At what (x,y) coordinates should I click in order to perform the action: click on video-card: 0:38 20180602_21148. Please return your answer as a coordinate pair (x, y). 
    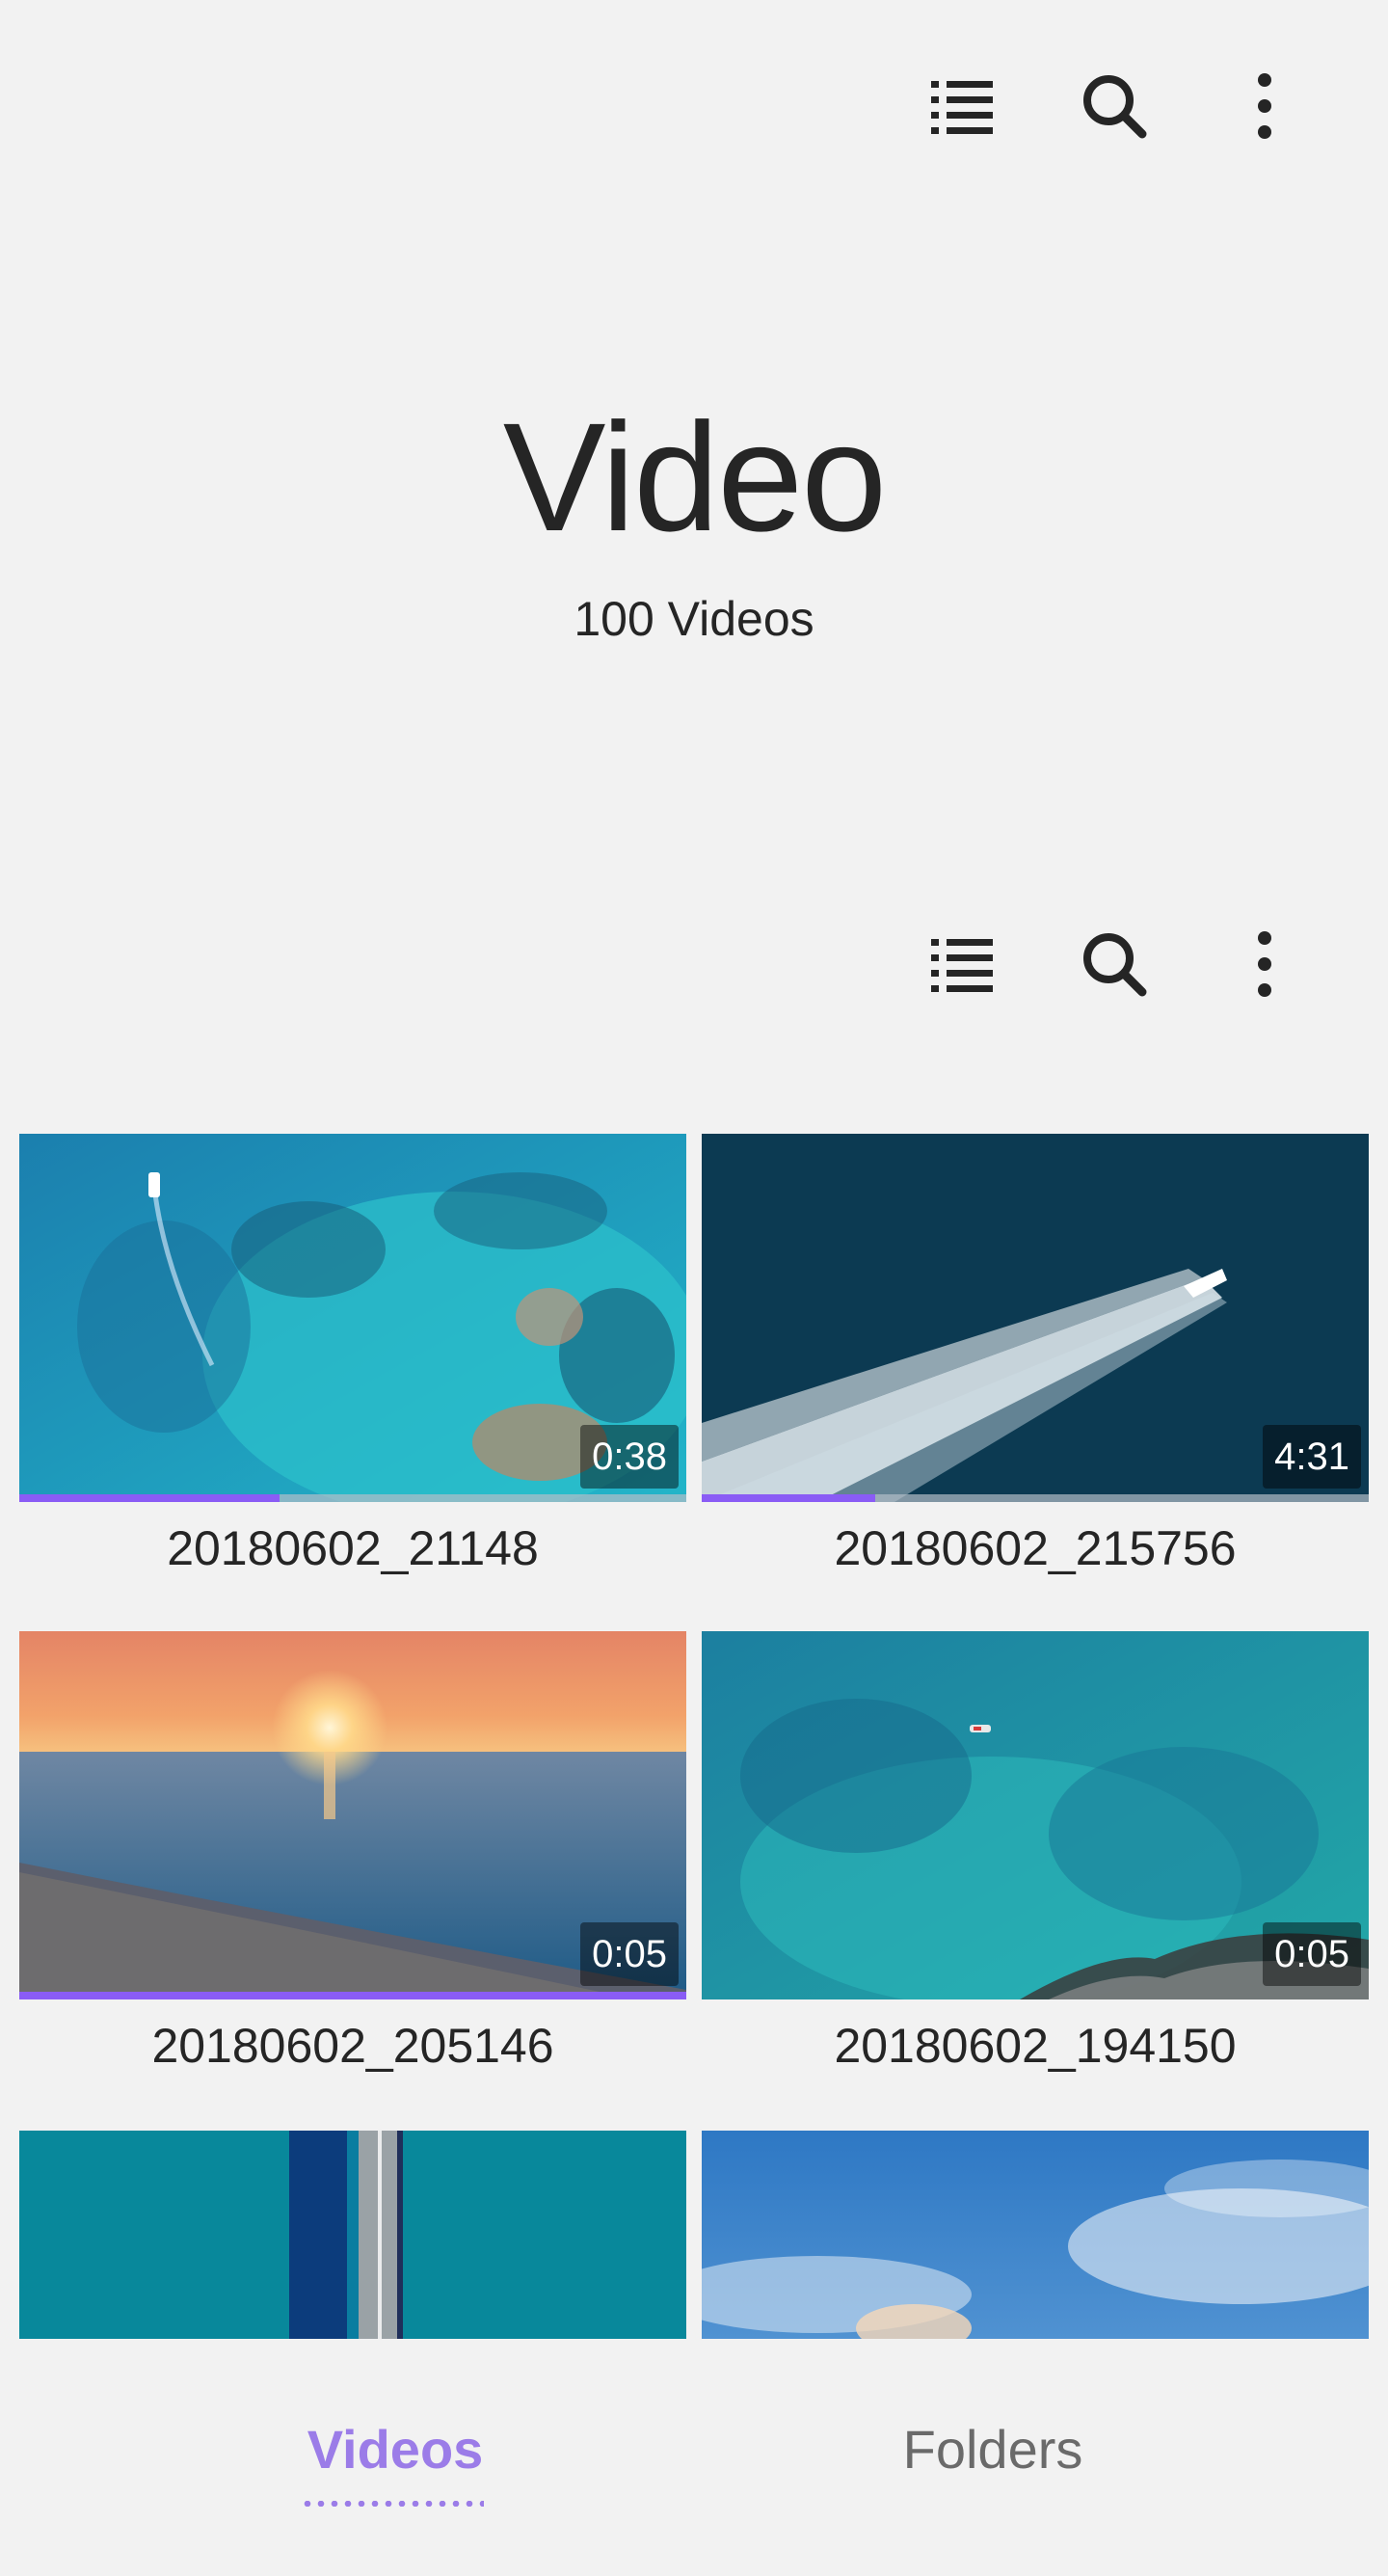
    Looking at the image, I should click on (352, 1354).